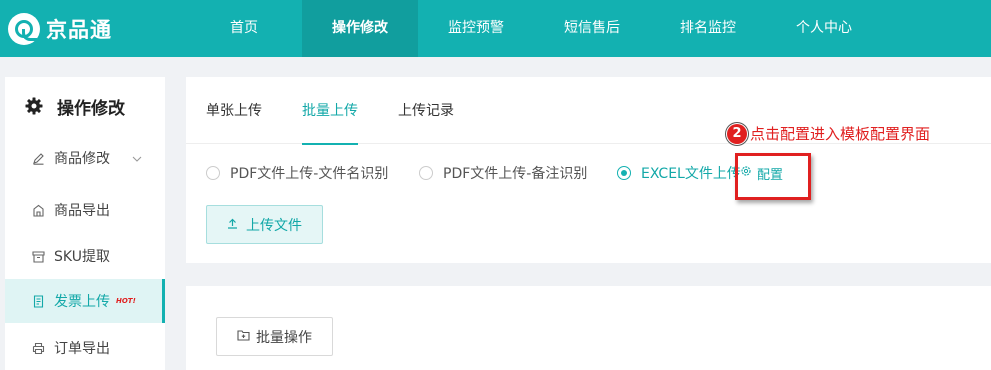 The image size is (991, 370). I want to click on tab-single-upload: 单张上传, so click(234, 110).